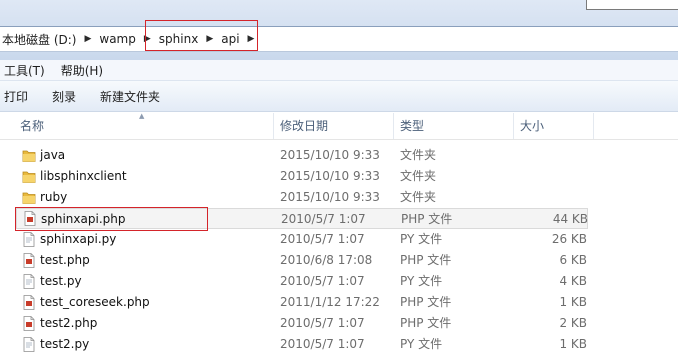  Describe the element at coordinates (330, 302) in the screenshot. I see `file-date: 2011/1/12 17:22` at that location.